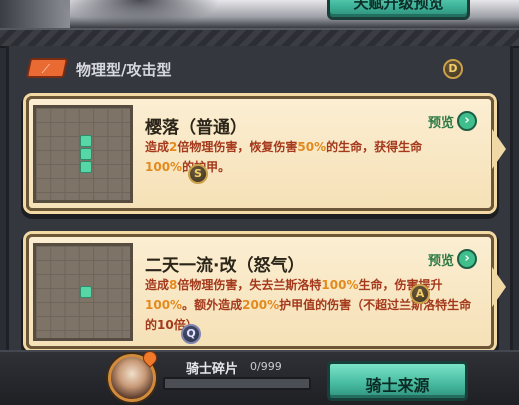 Image resolution: width=519 pixels, height=405 pixels. I want to click on fragment-count: 0/999, so click(266, 366).